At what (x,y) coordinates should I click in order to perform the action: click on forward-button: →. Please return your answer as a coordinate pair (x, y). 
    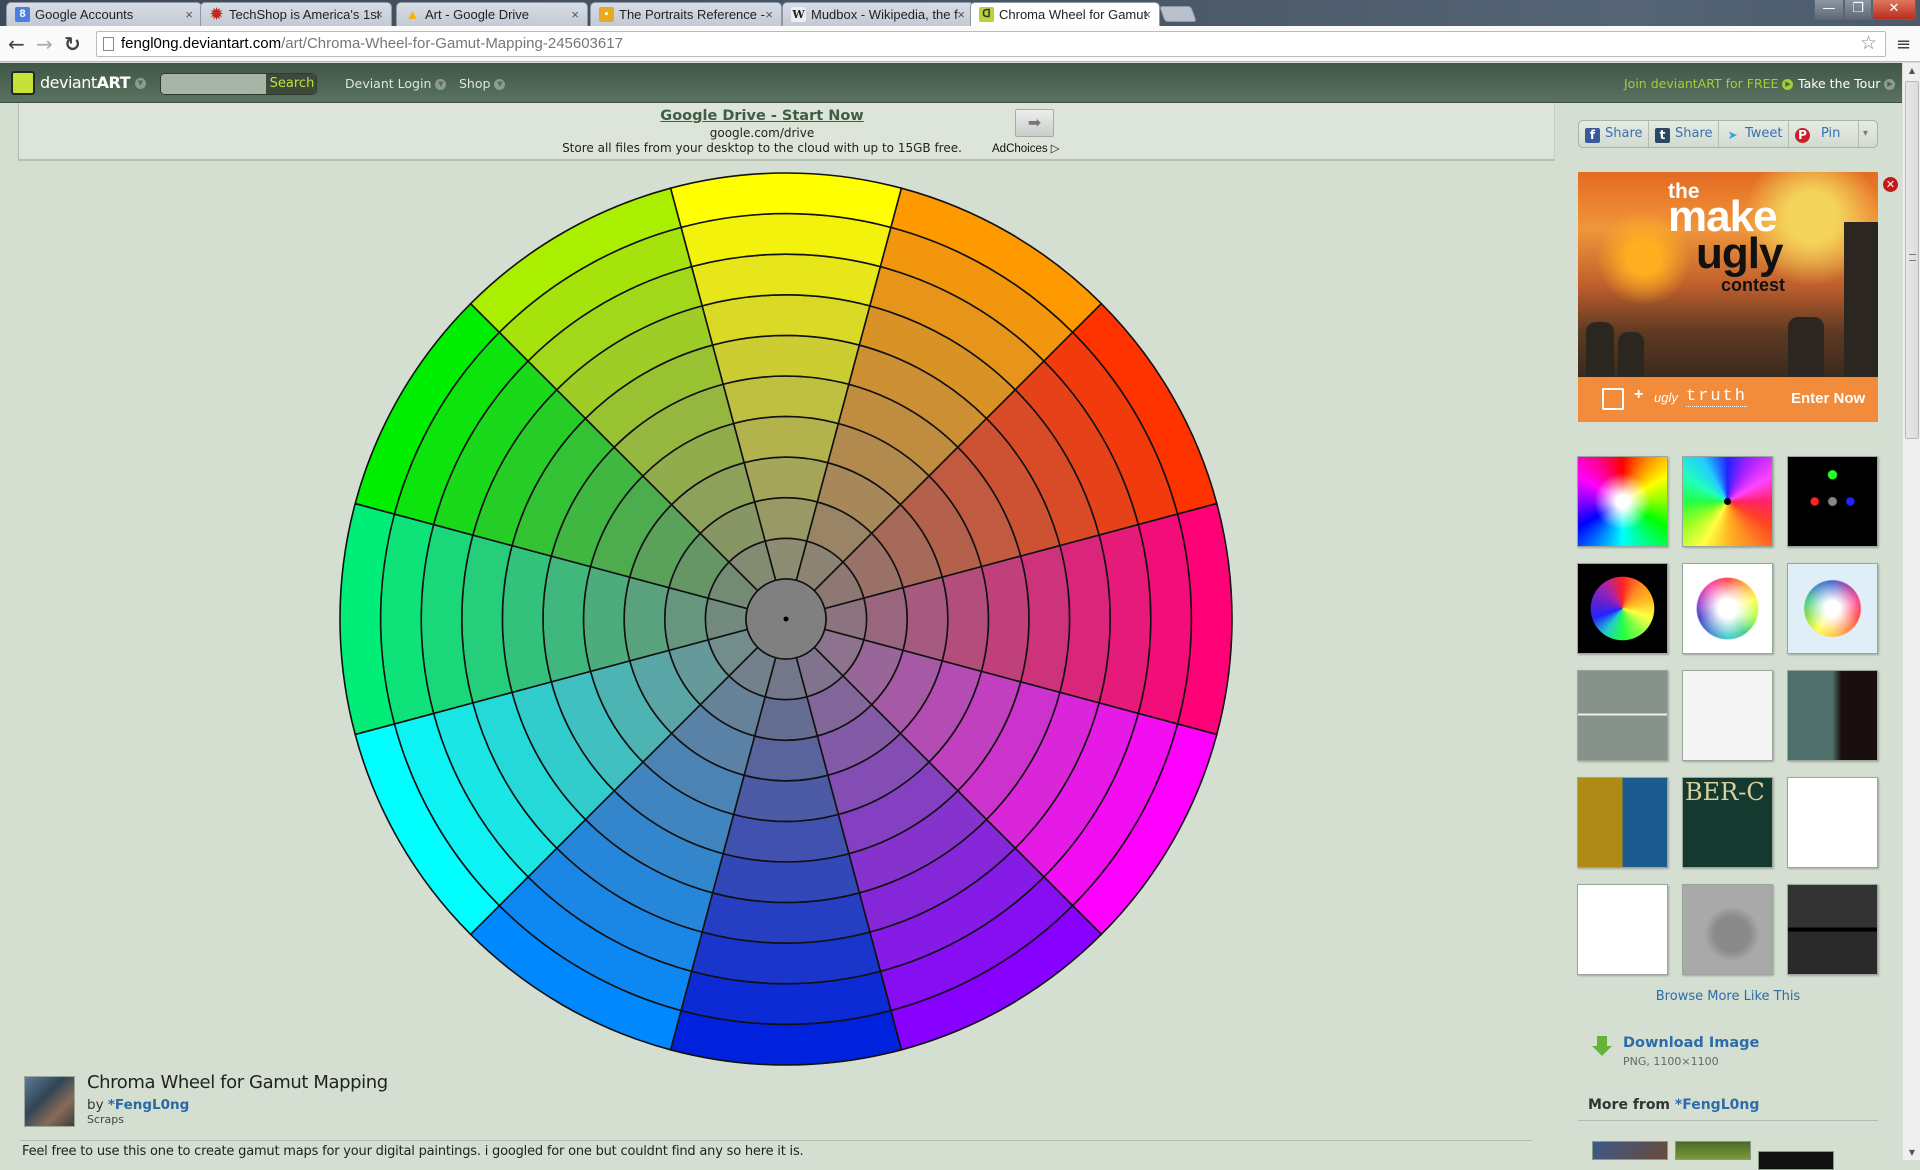
    Looking at the image, I should click on (44, 44).